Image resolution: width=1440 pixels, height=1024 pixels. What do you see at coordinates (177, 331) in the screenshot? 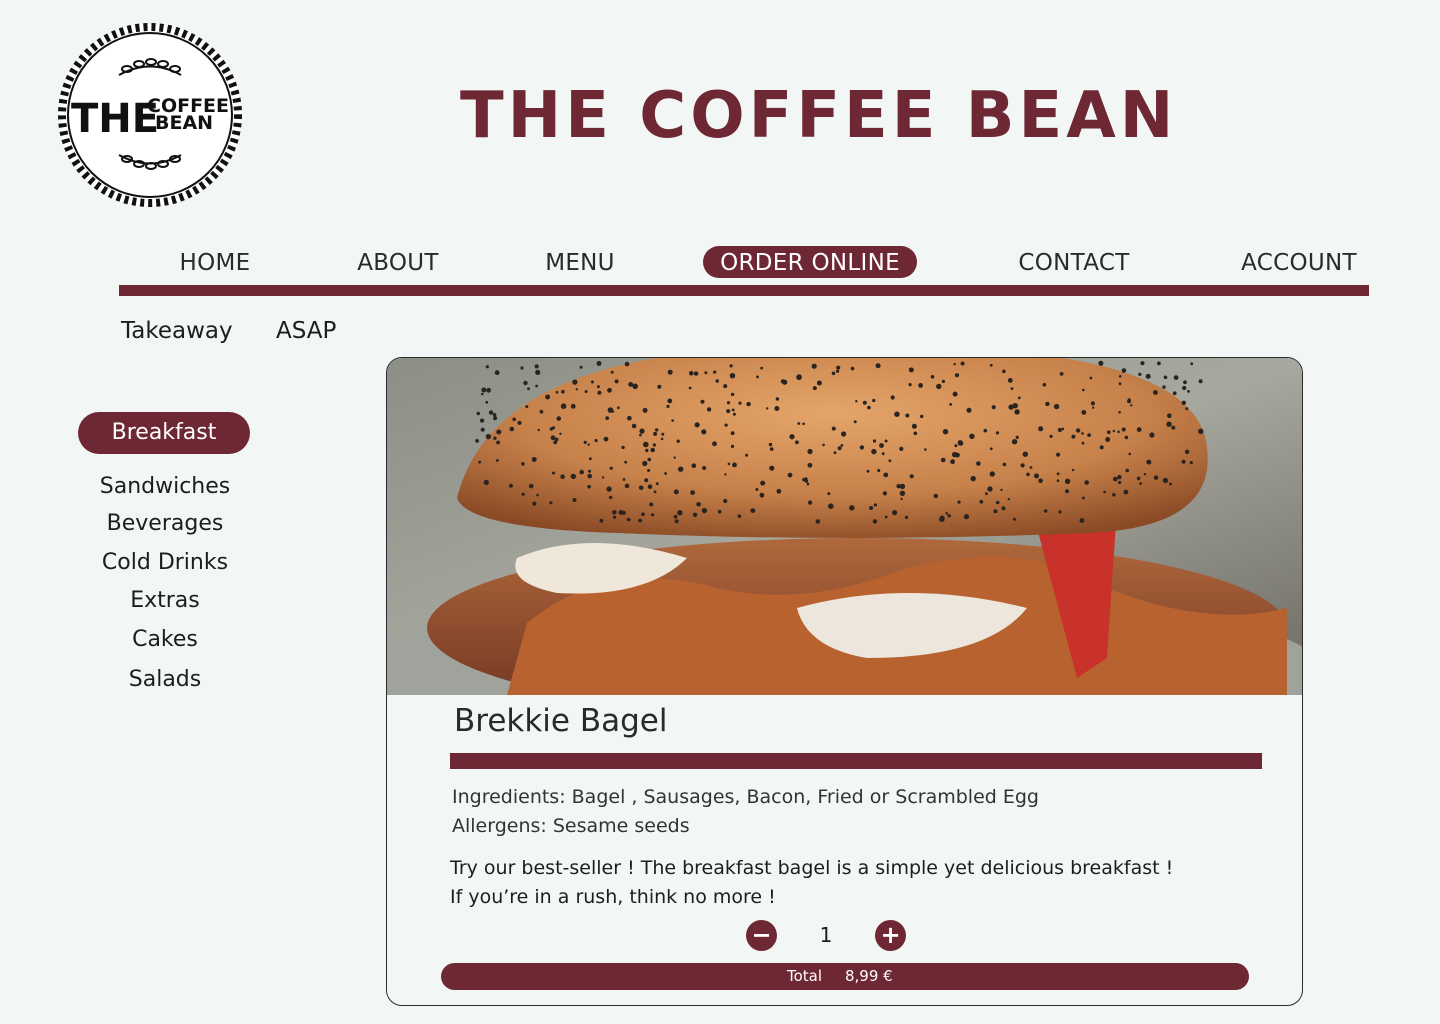
I see `order-mode-takeaway: Takeaway` at bounding box center [177, 331].